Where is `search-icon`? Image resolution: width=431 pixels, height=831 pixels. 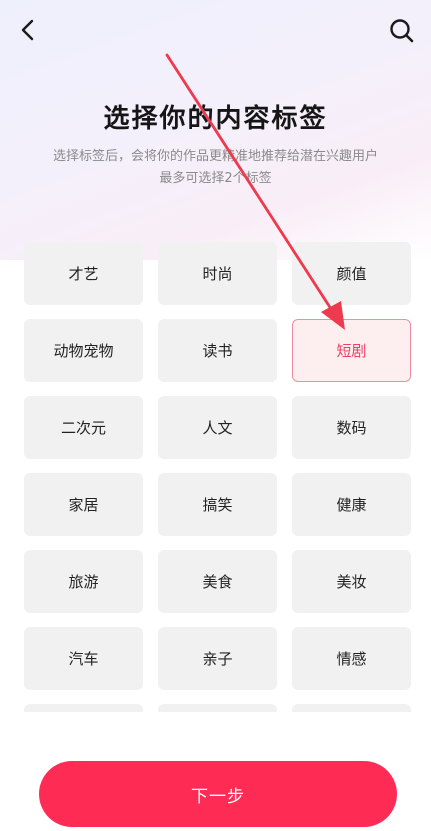 search-icon is located at coordinates (402, 31).